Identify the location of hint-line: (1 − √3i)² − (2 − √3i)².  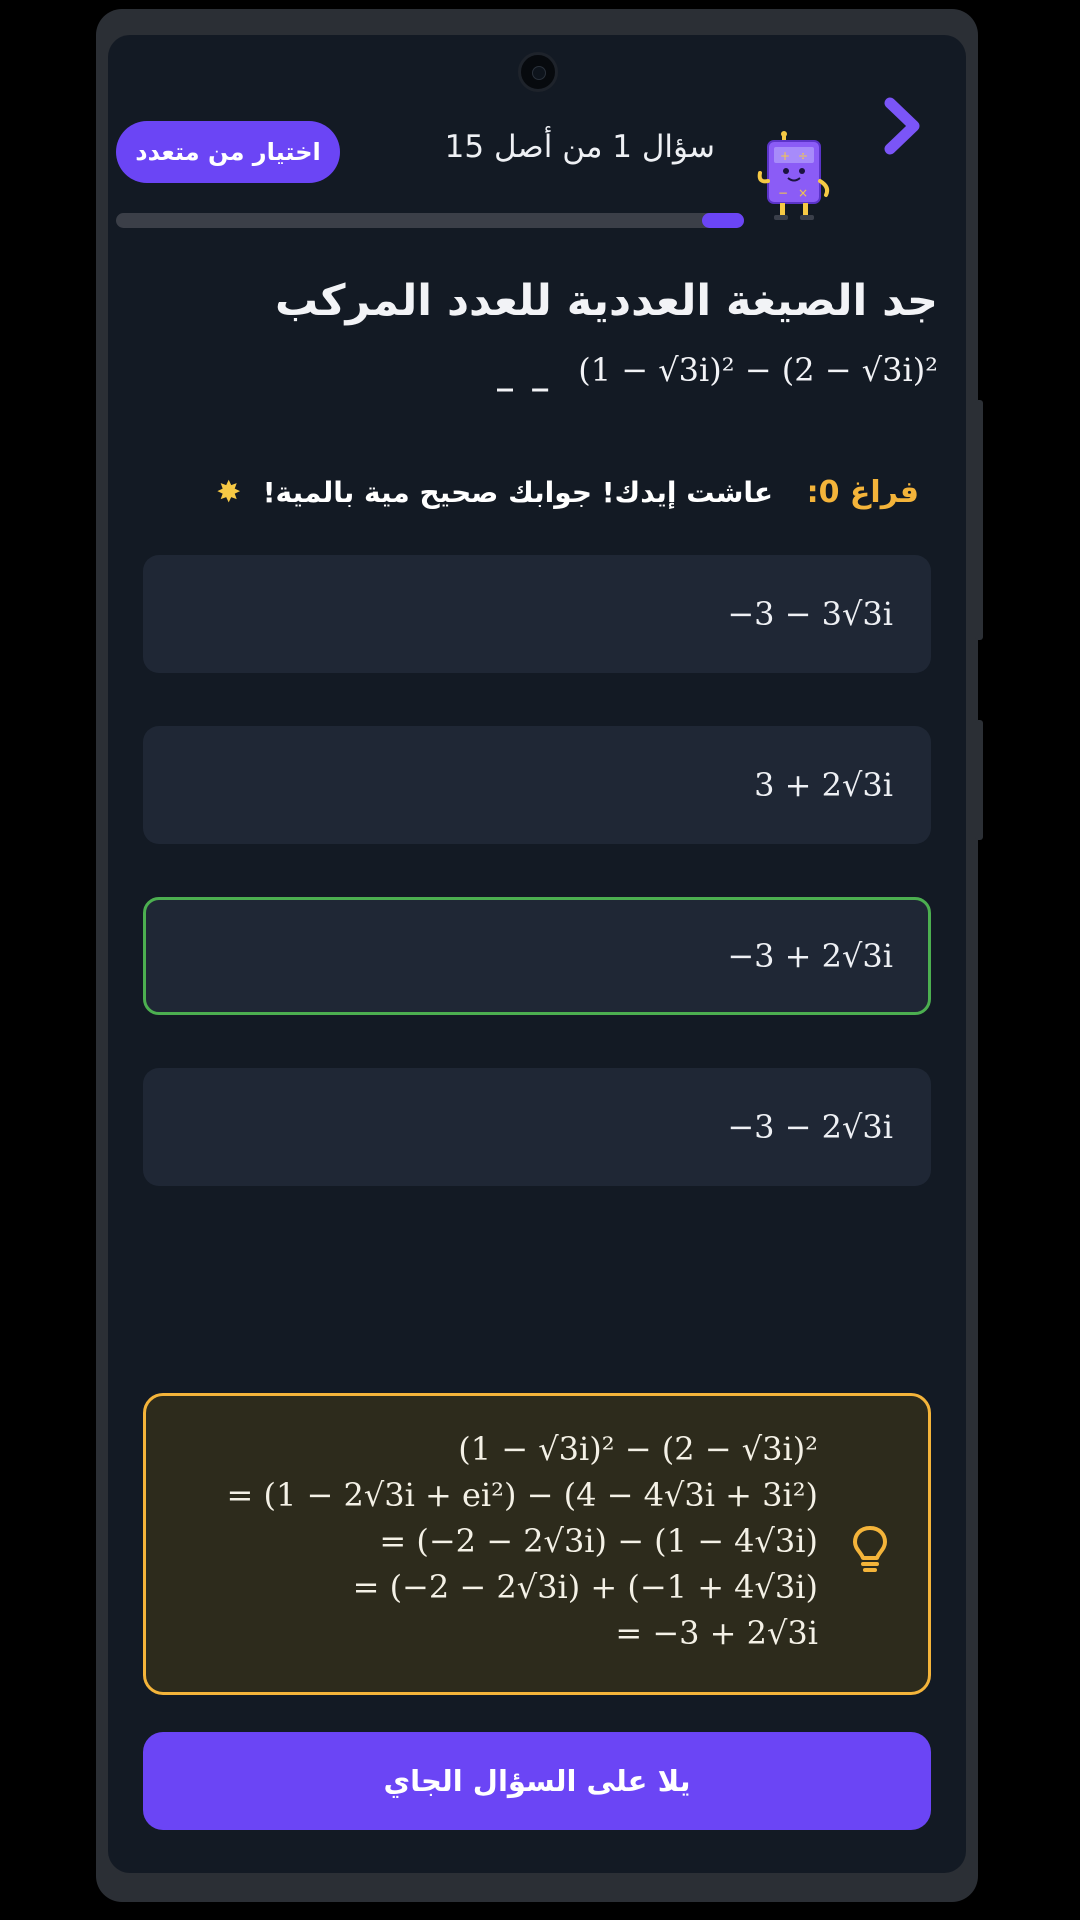
(638, 1449).